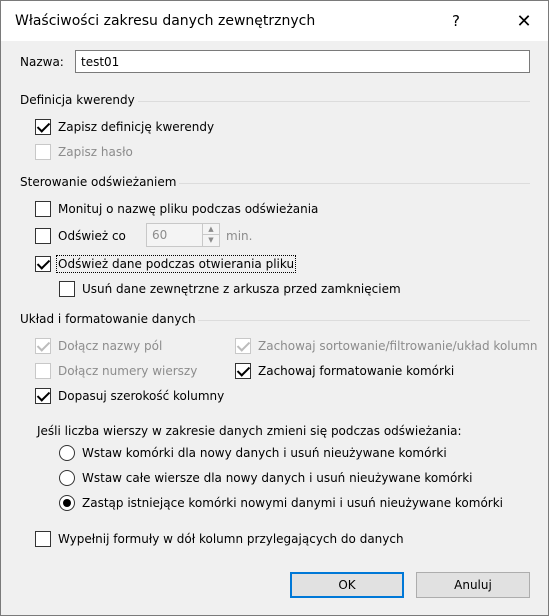 The image size is (549, 616). I want to click on close-icon: ✕, so click(524, 21).